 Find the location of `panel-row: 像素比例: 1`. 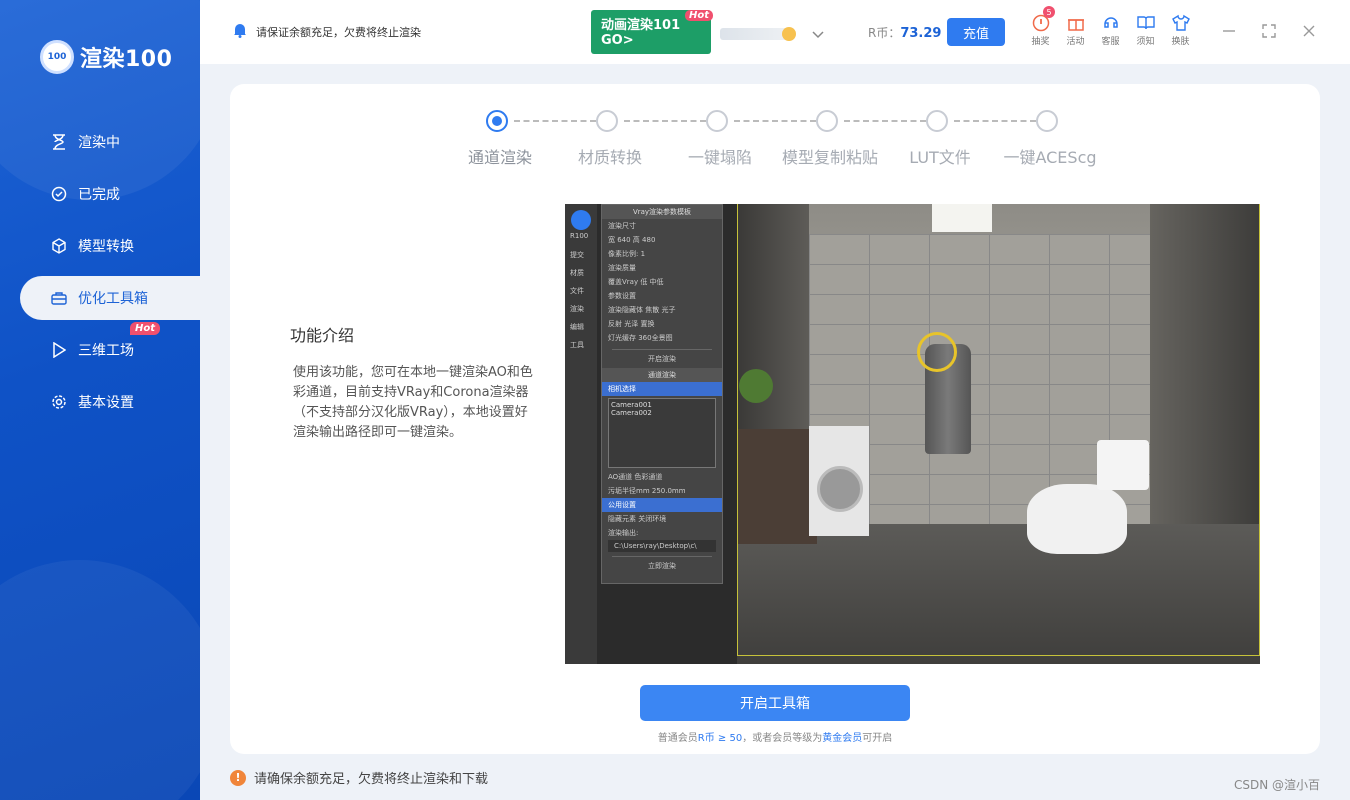

panel-row: 像素比例: 1 is located at coordinates (627, 254).